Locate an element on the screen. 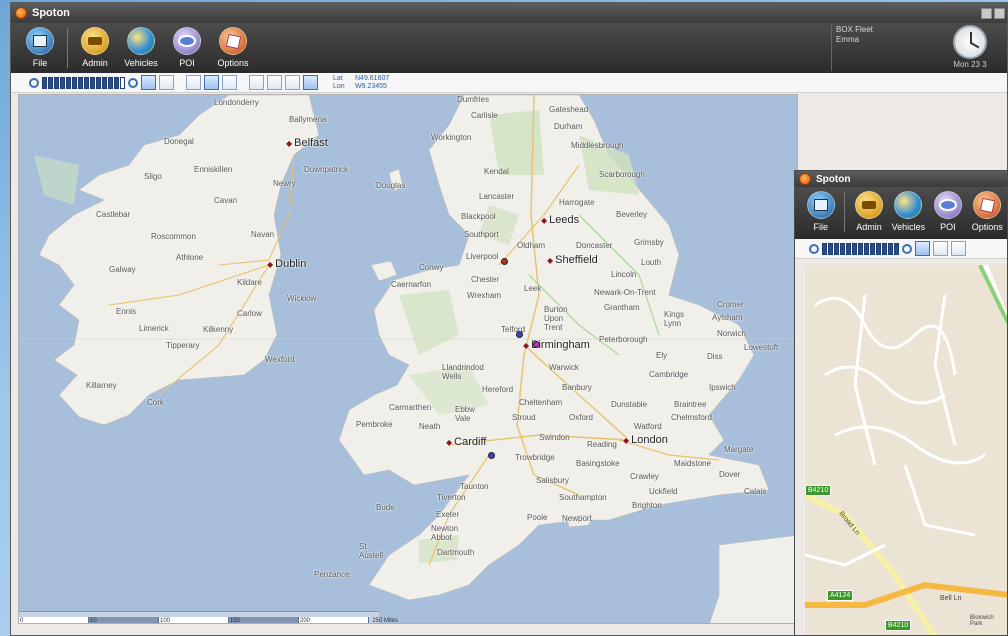 The image size is (1008, 636). place-label: Cork is located at coordinates (155, 402).